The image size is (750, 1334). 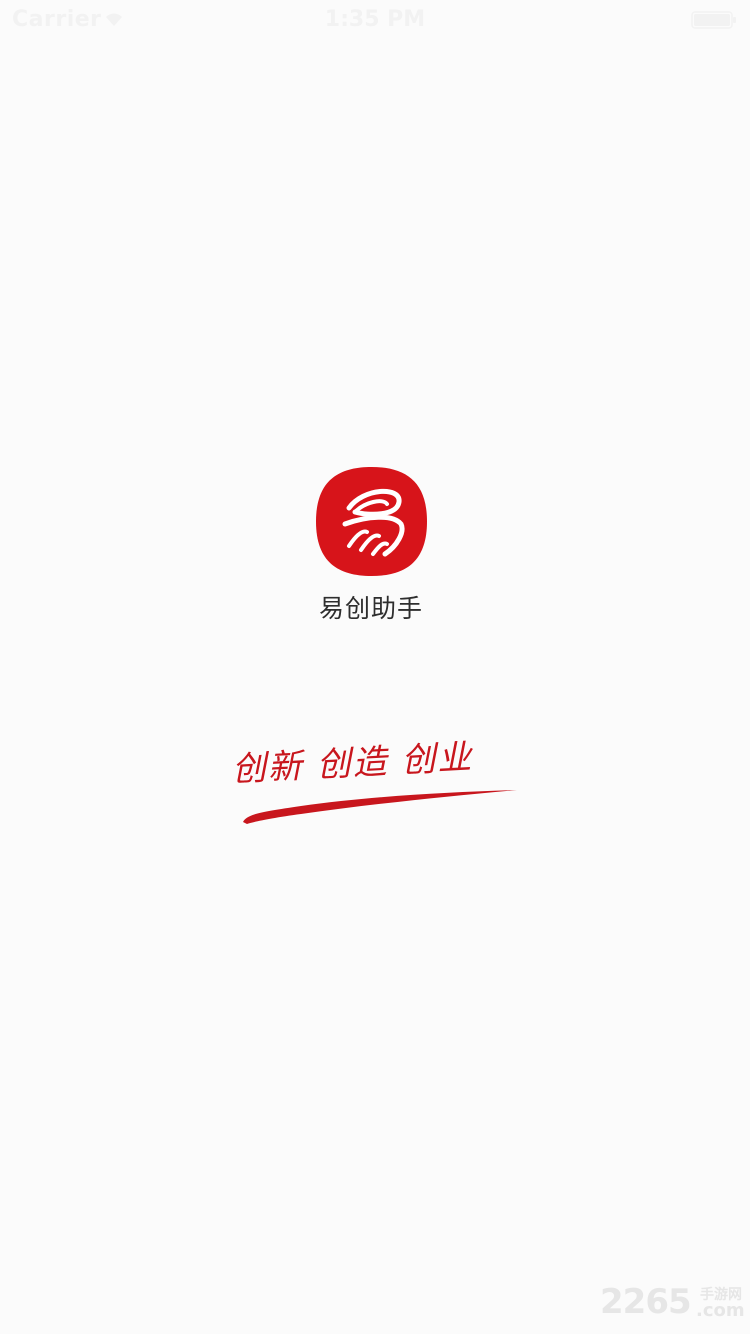 I want to click on yi-logo-icon, so click(x=371, y=521).